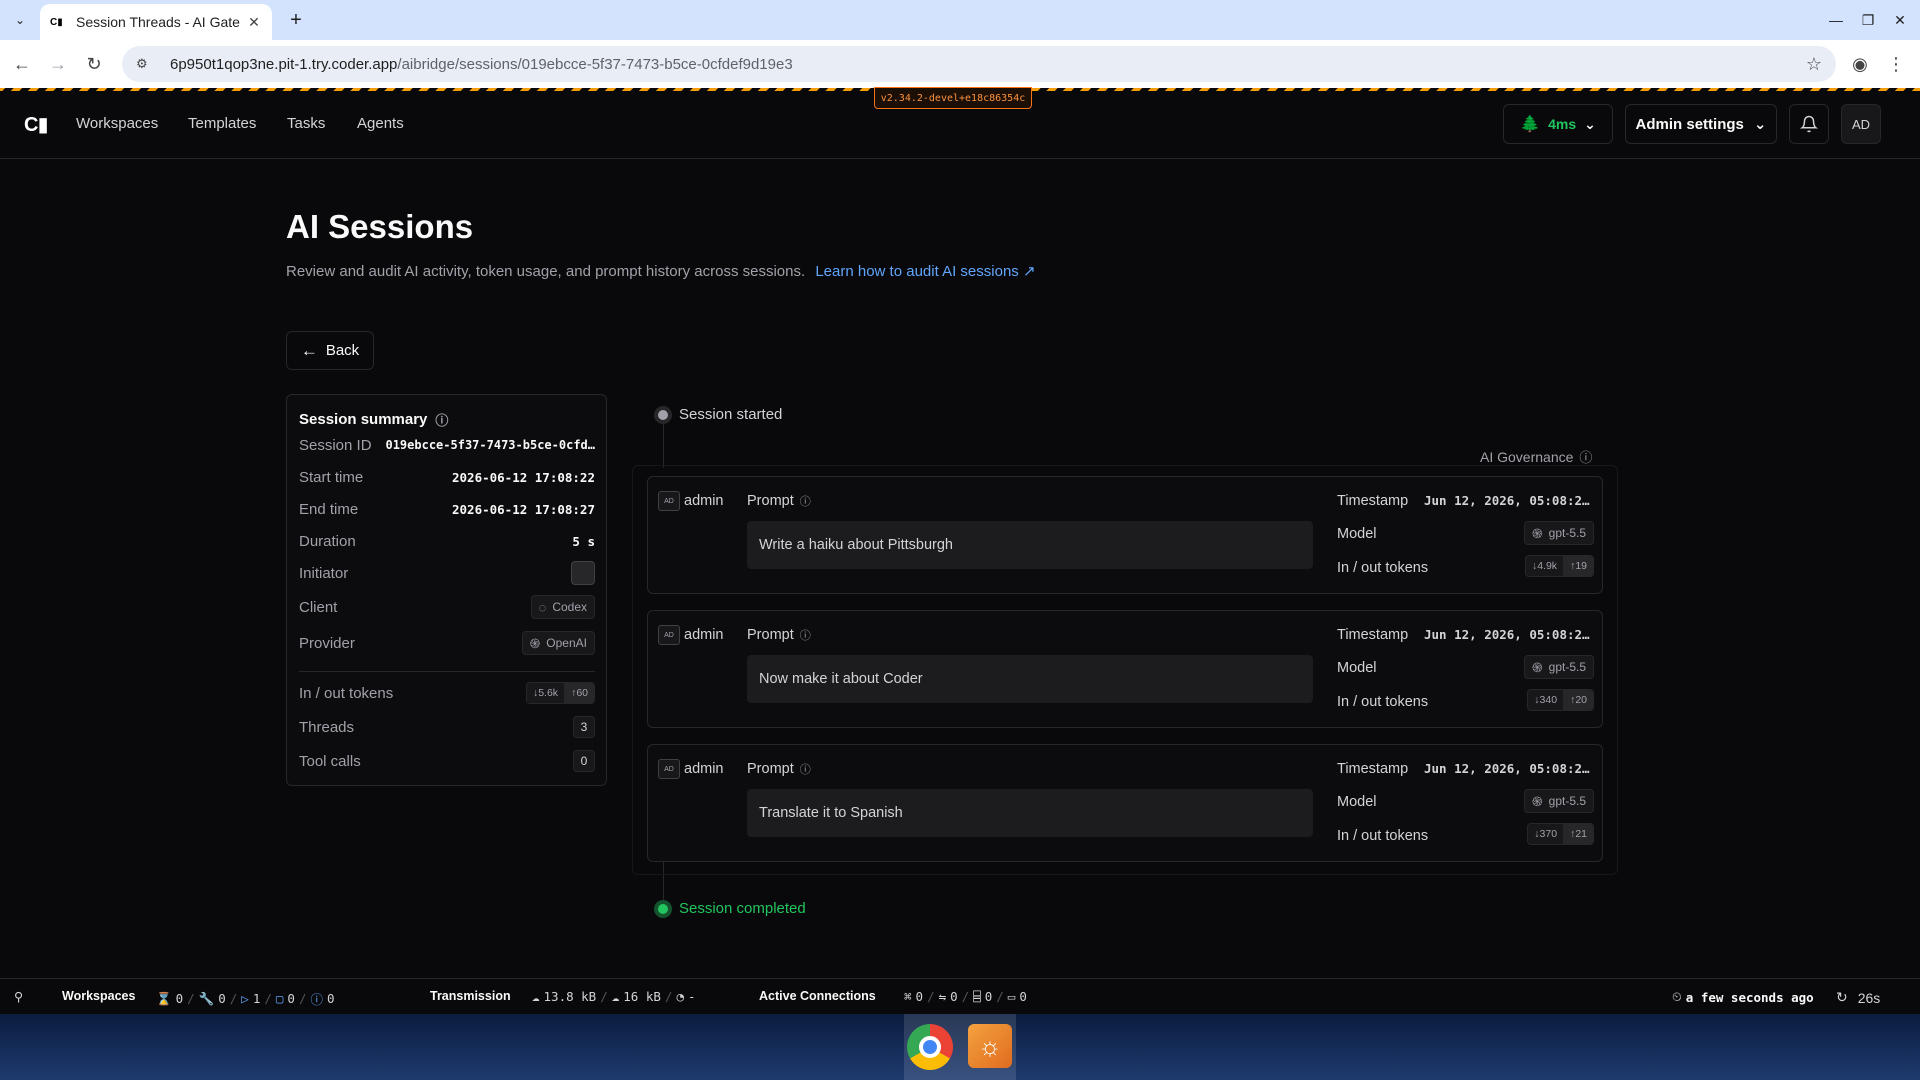 Image resolution: width=1920 pixels, height=1080 pixels. Describe the element at coordinates (99, 996) in the screenshot. I see `status-workspaces-label: Workspaces` at that location.